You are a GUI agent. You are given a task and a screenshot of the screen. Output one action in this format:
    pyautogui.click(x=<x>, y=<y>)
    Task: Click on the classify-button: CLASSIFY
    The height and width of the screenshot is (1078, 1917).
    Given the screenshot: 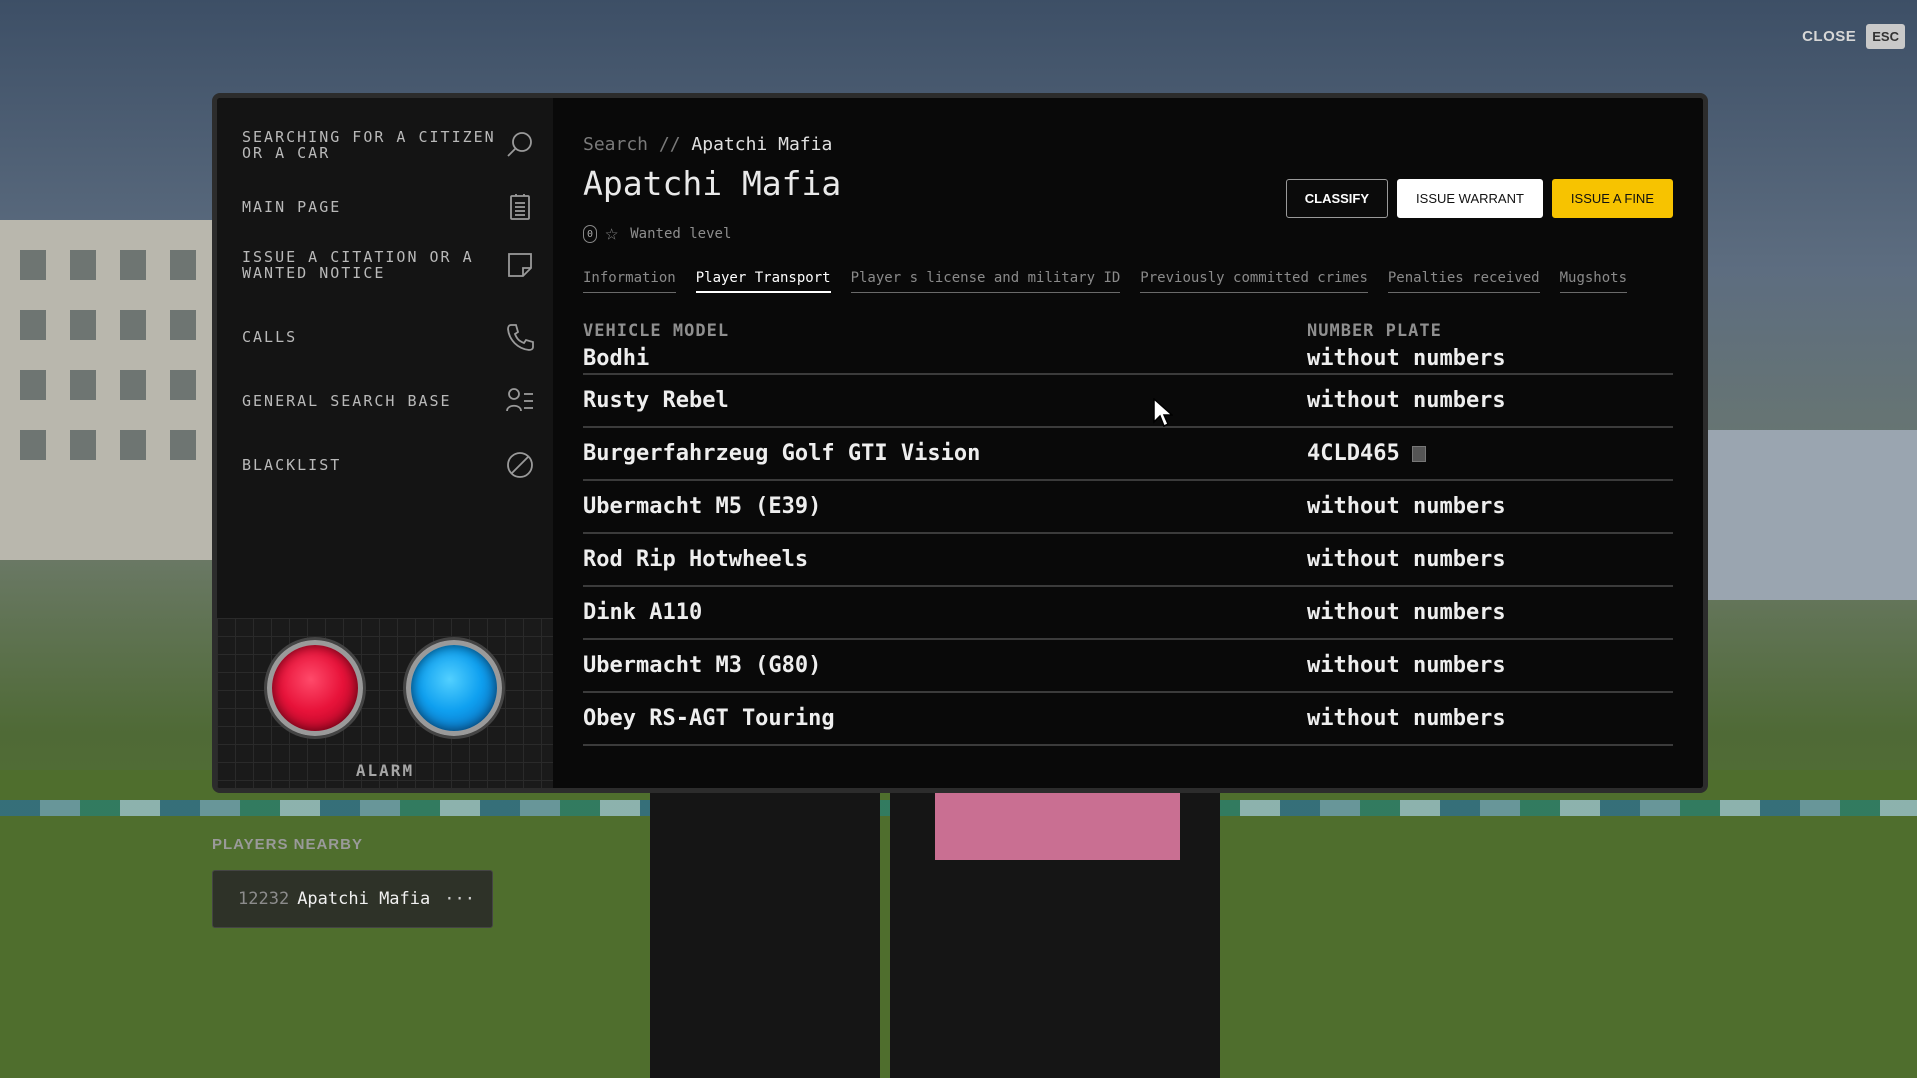 What is the action you would take?
    pyautogui.click(x=1337, y=198)
    